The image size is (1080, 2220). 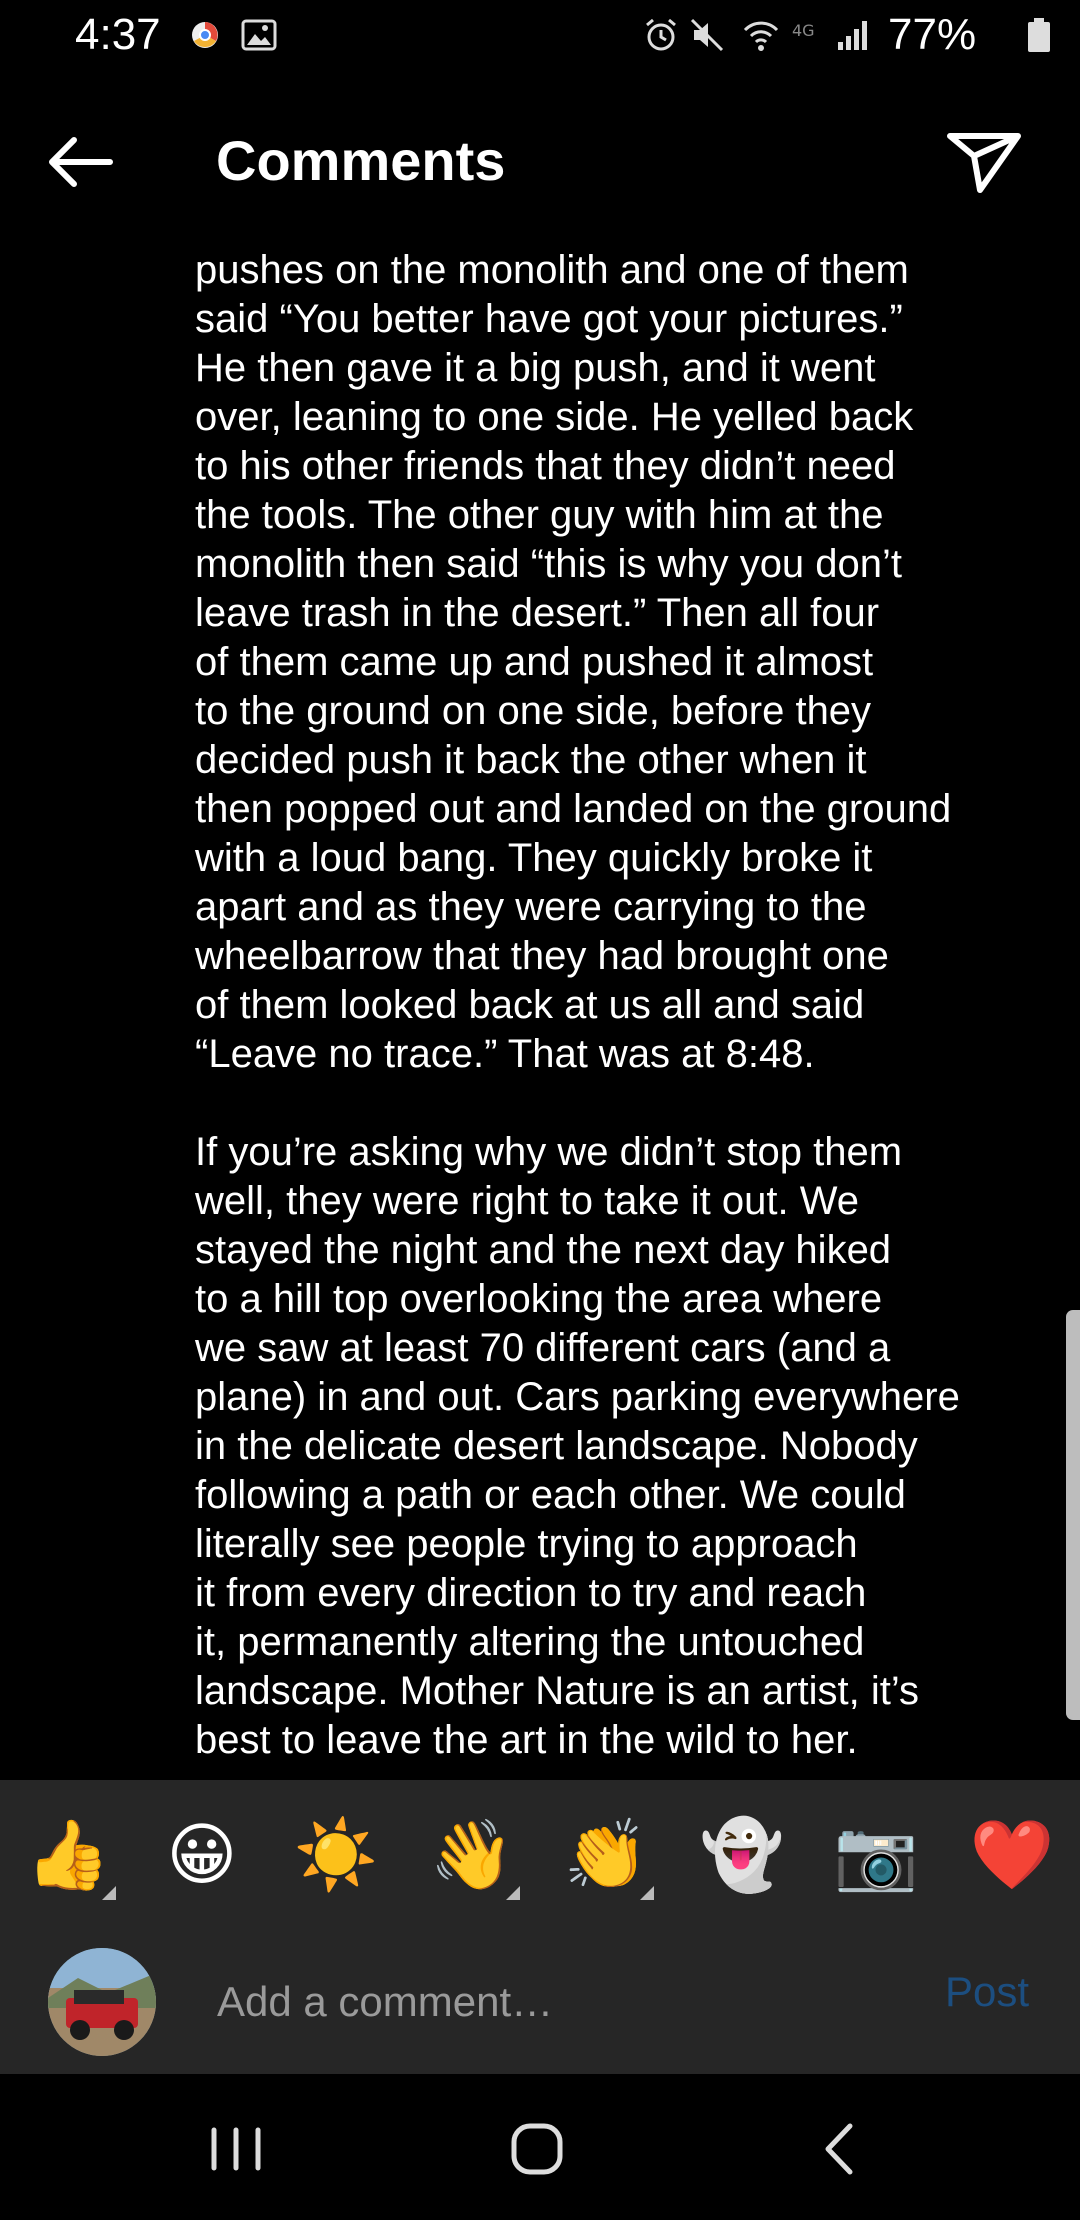 I want to click on alarm-icon, so click(x=661, y=34).